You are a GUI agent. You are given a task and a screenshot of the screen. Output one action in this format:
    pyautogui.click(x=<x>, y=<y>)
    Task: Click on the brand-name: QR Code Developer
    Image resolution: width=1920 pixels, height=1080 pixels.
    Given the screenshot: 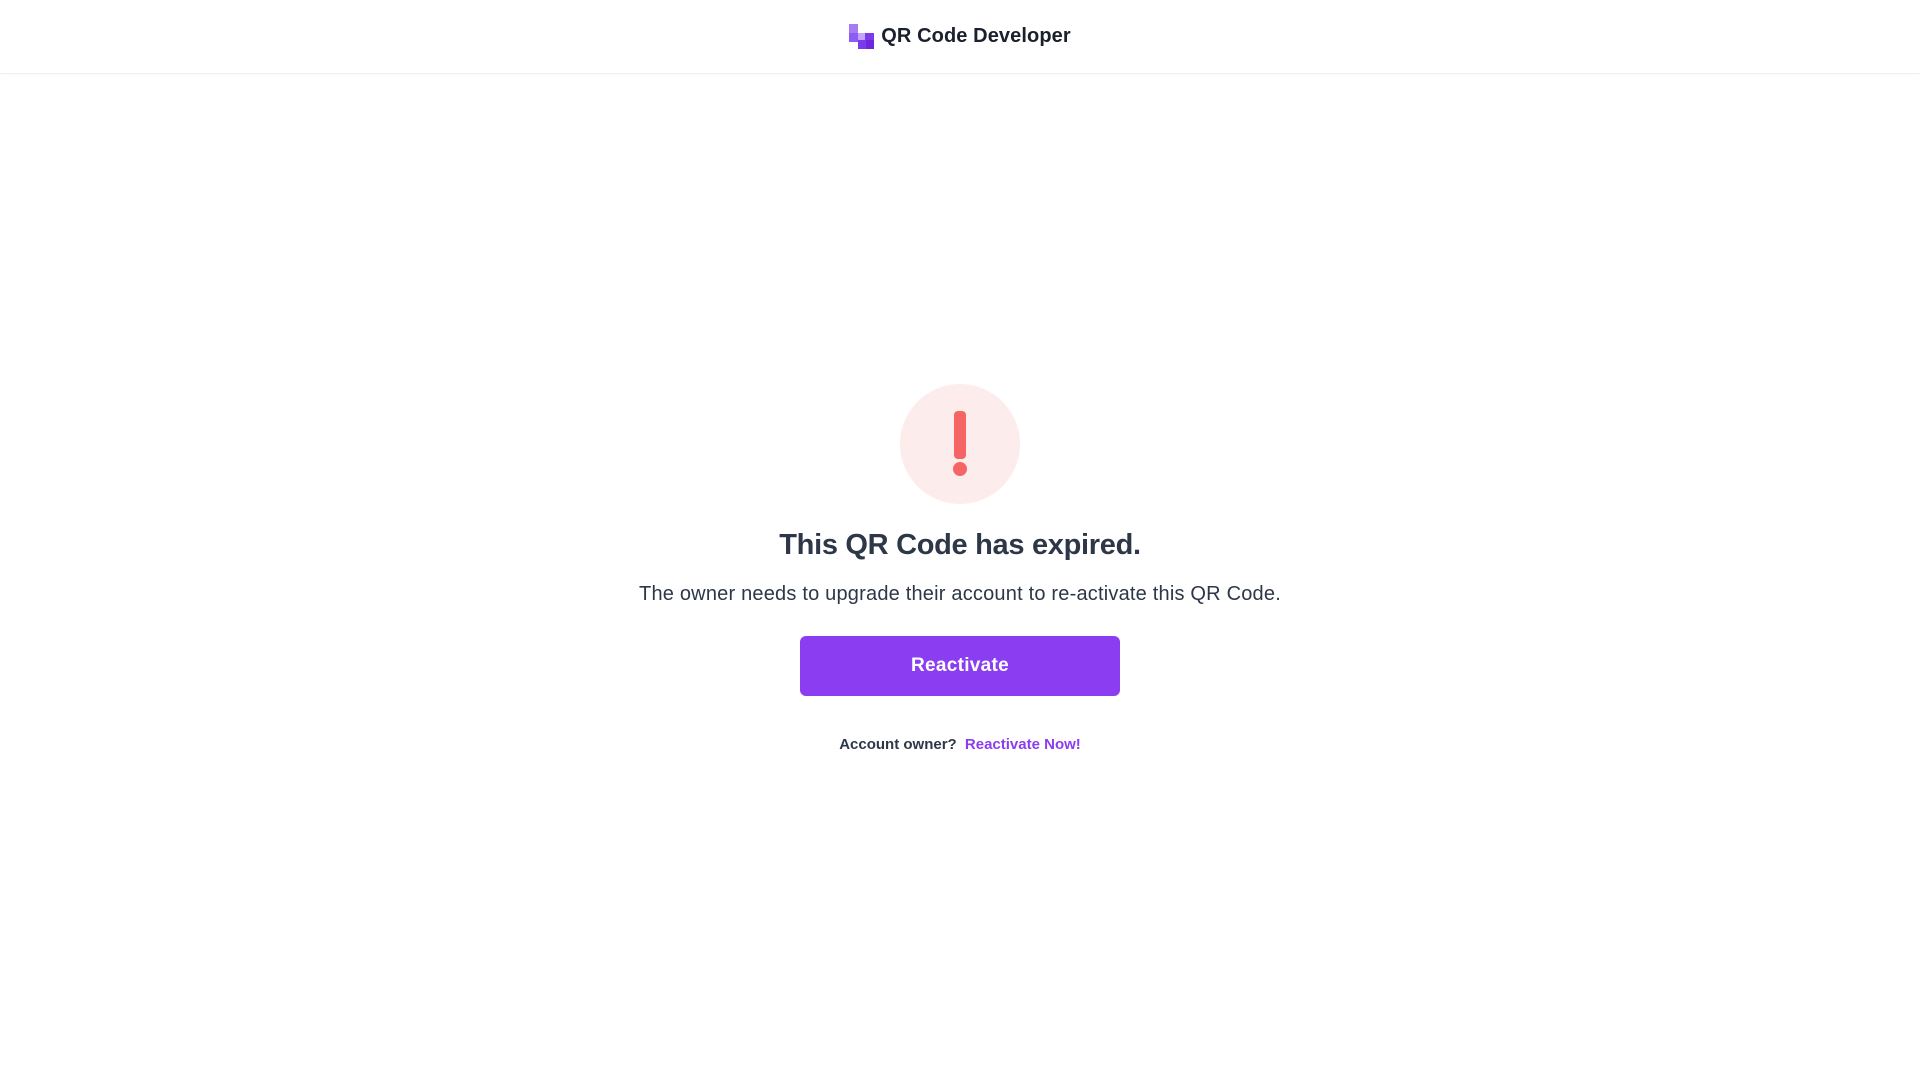 What is the action you would take?
    pyautogui.click(x=976, y=36)
    